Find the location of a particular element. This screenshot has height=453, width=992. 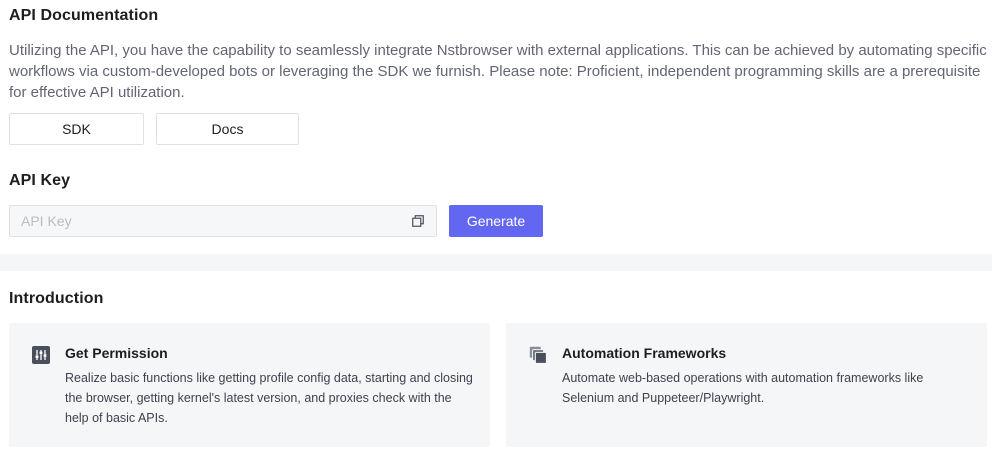

api-key-field is located at coordinates (223, 221).